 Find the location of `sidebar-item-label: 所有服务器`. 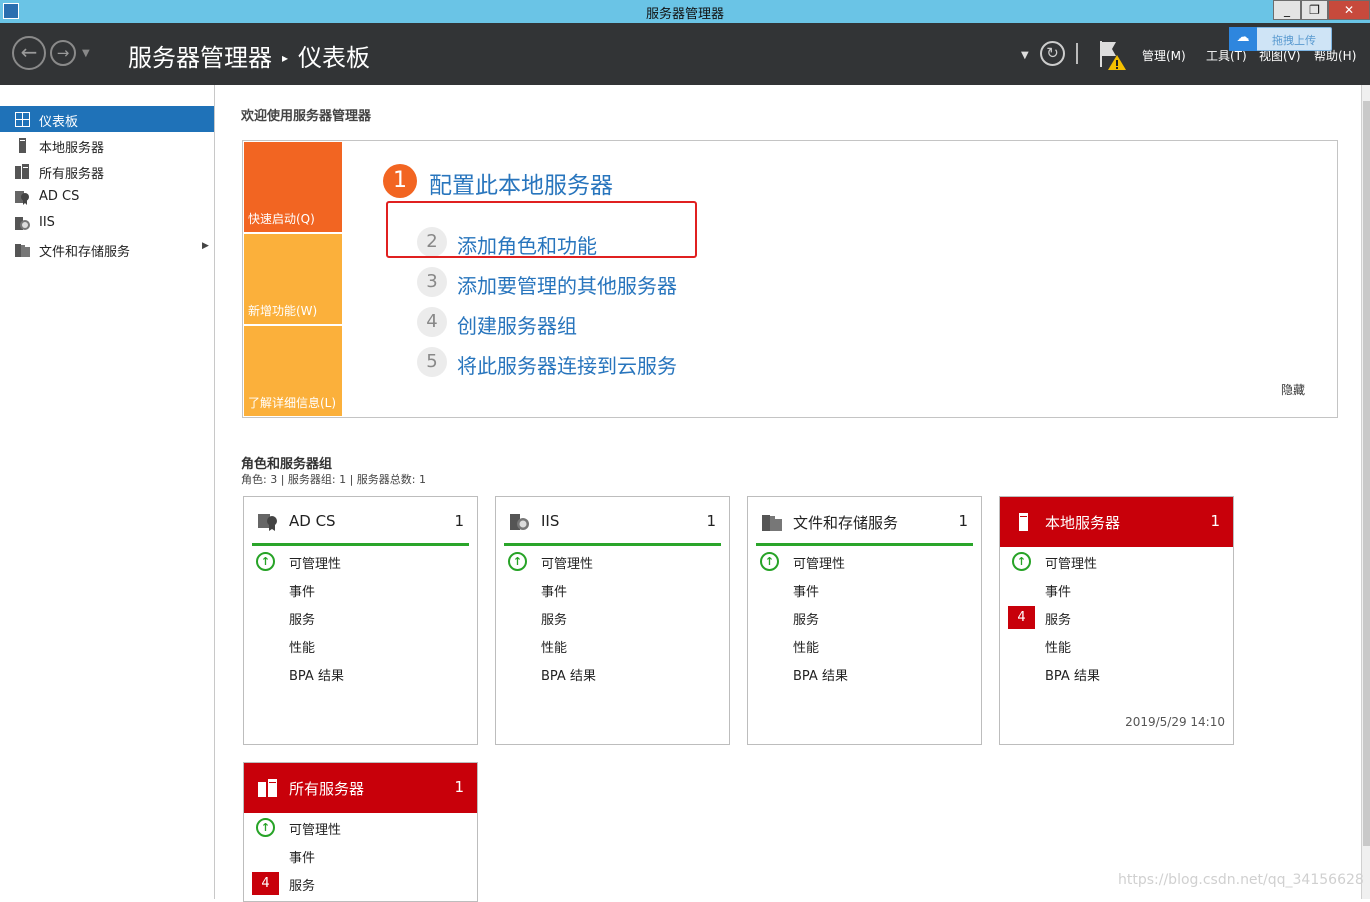

sidebar-item-label: 所有服务器 is located at coordinates (72, 174).